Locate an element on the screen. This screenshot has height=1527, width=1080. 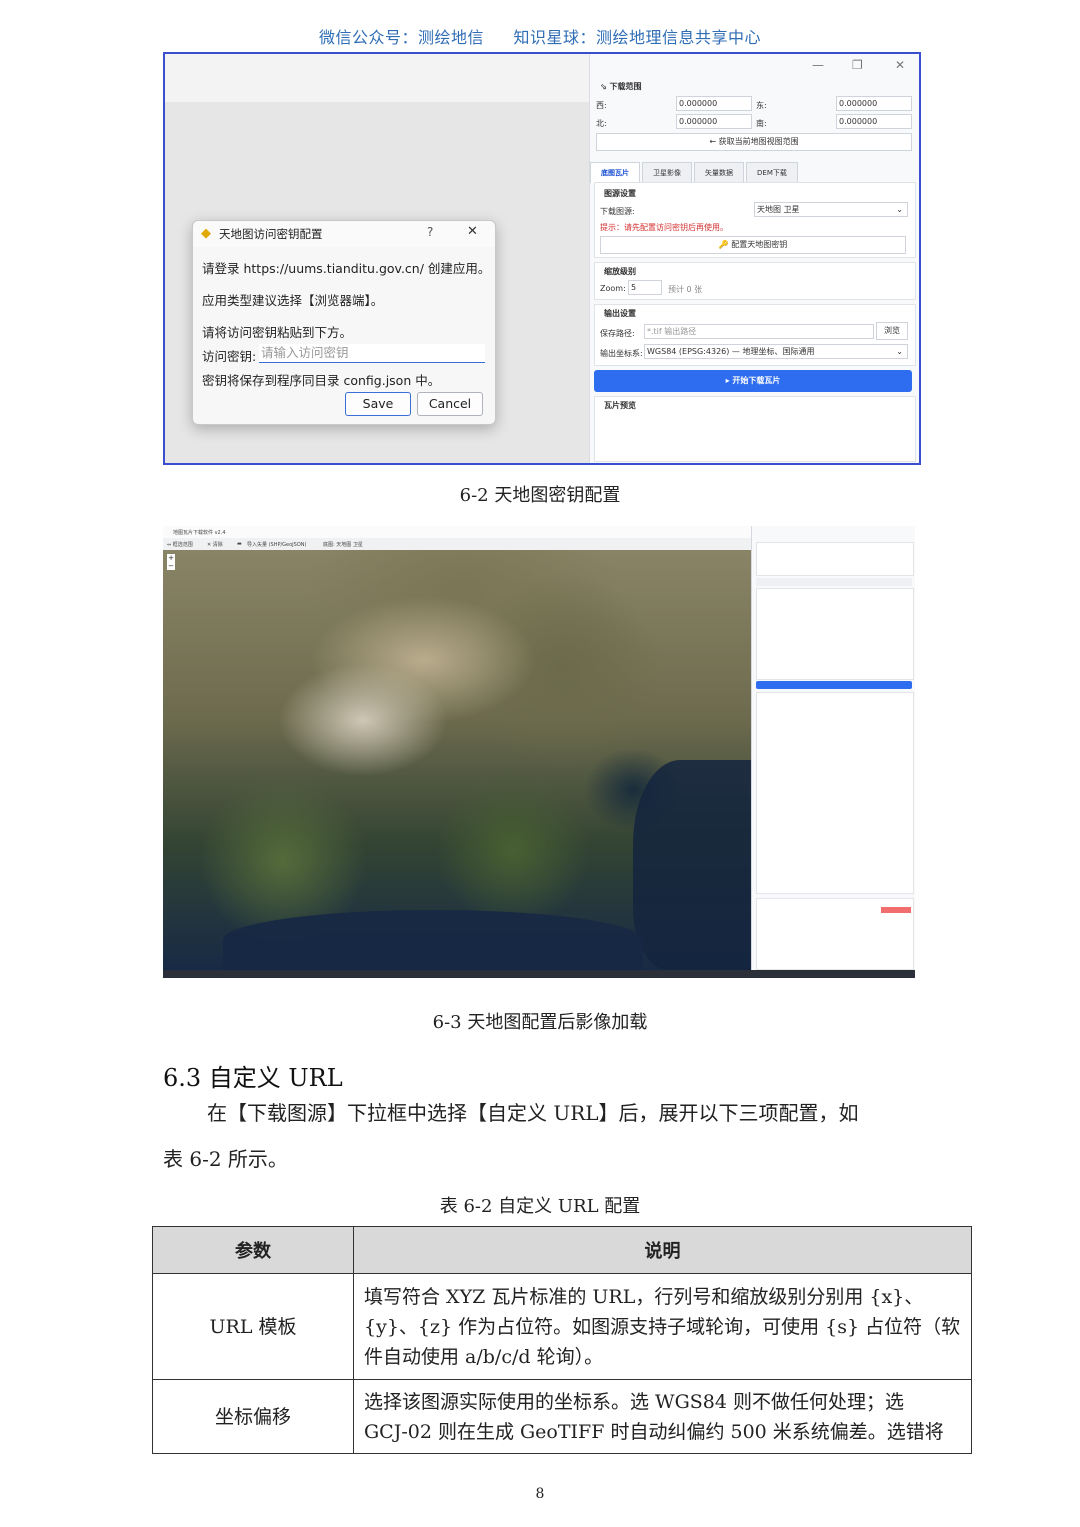
save-button: Save is located at coordinates (378, 404).